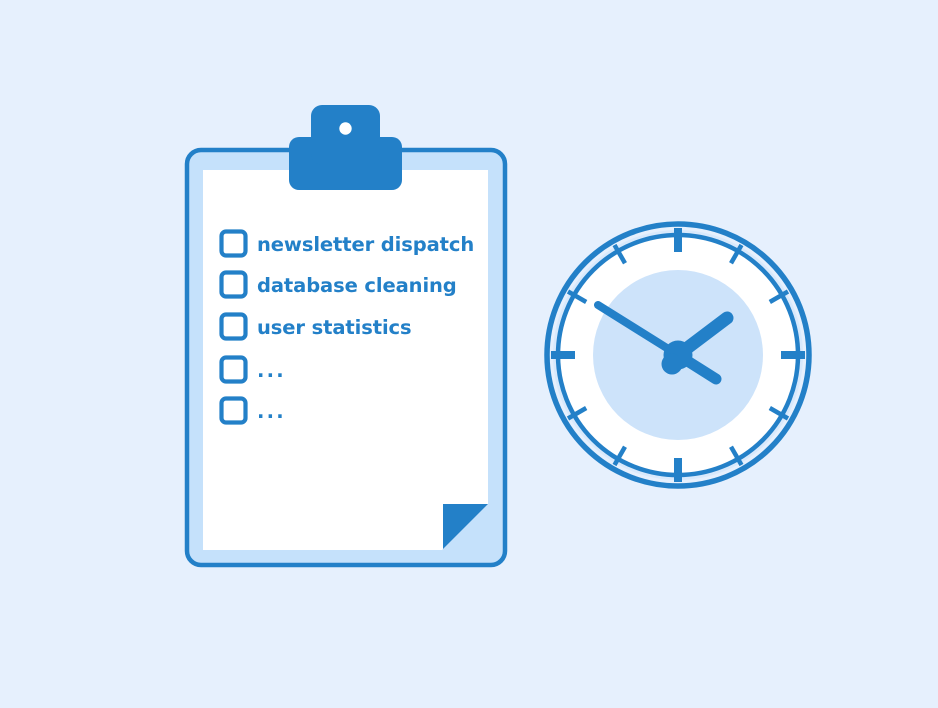 Image resolution: width=938 pixels, height=708 pixels. I want to click on wall-clock, so click(678, 355).